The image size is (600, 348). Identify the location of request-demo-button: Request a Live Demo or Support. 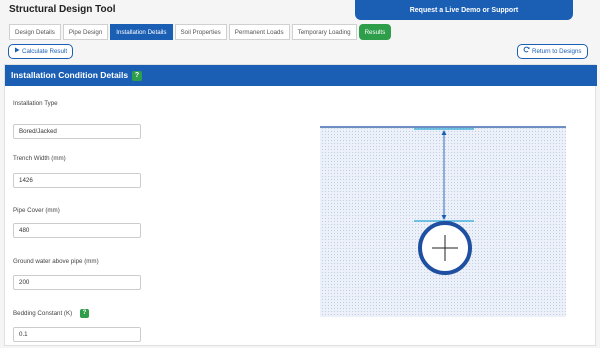
(464, 10).